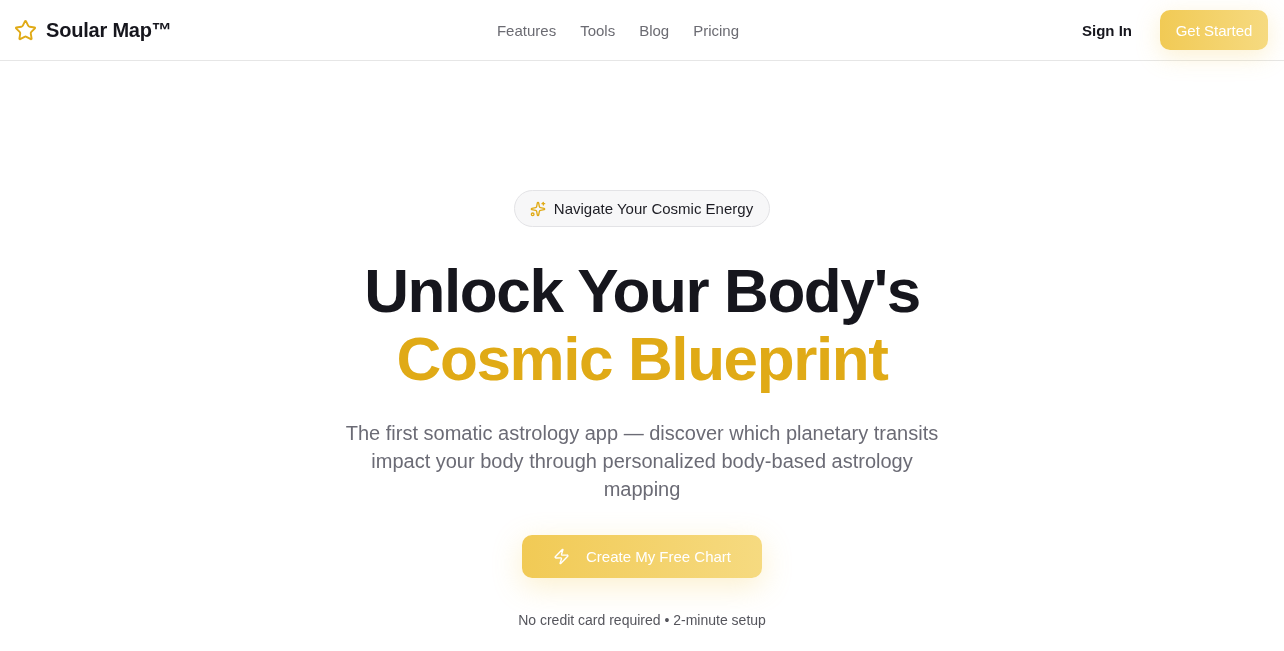 The image size is (1284, 651). I want to click on subtitle: The first somatic astrology app — discover which planetary transits impact your body through personalized body-based astrology mapping, so click(642, 461).